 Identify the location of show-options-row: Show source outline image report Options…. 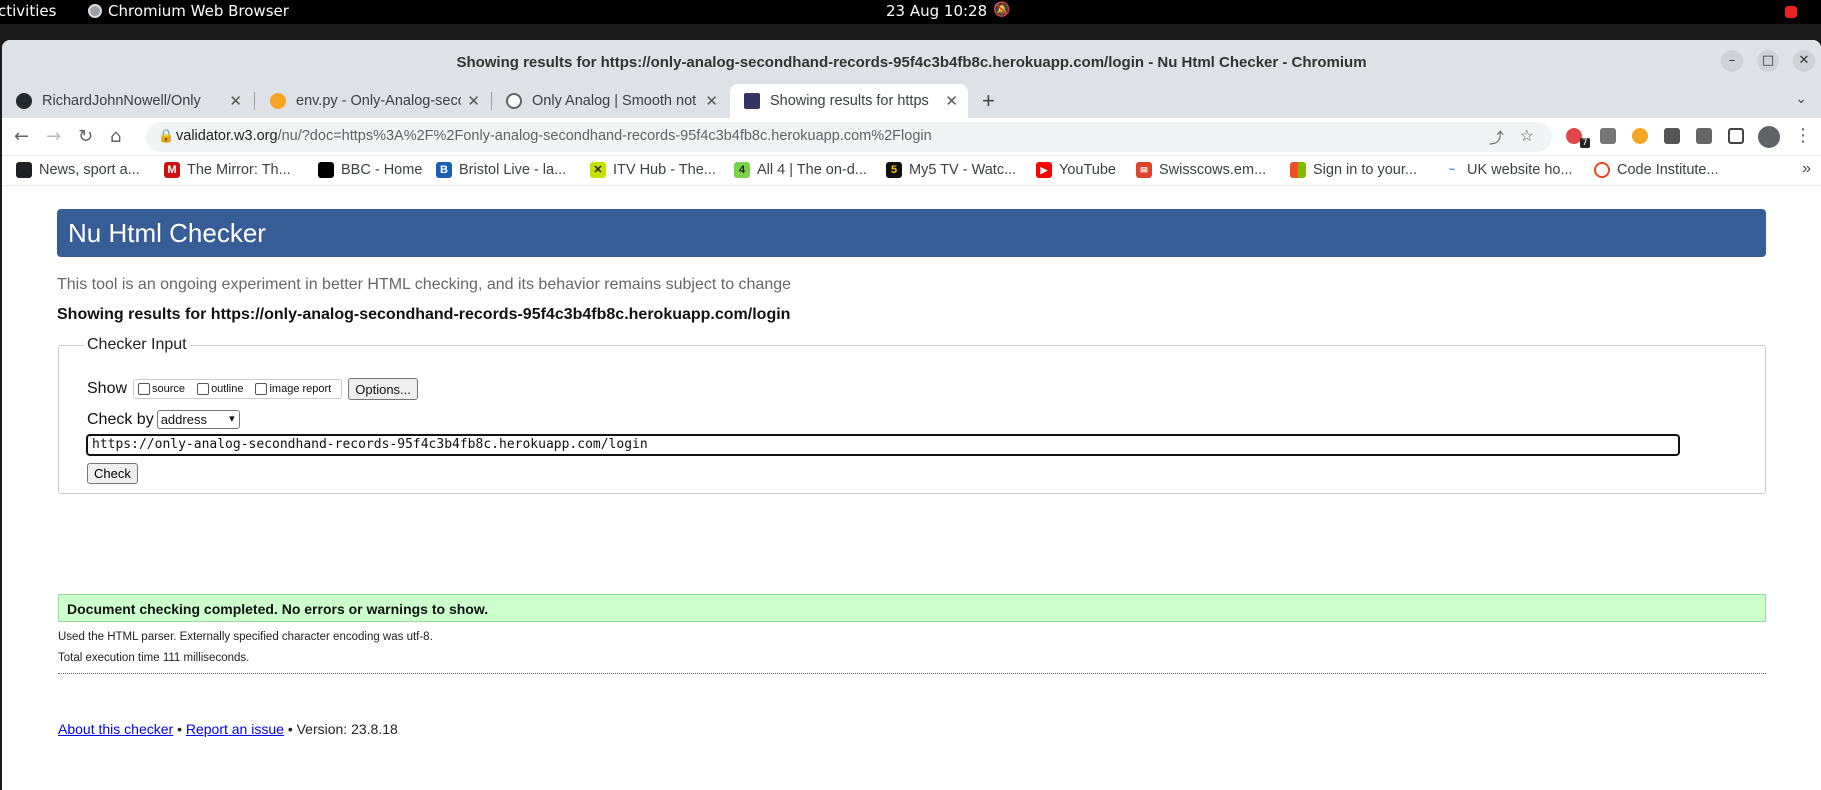
(252, 389).